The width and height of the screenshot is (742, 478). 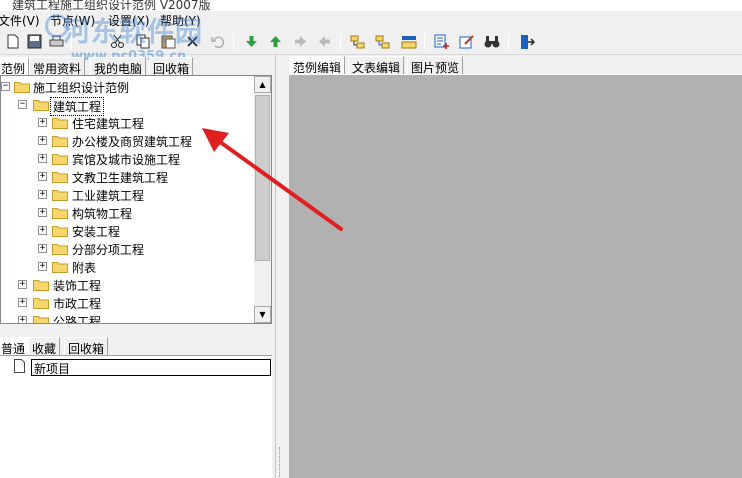 What do you see at coordinates (371, 20) in the screenshot?
I see `menu-bar: 文件(V) 节点(W) 设置(X) 帮助(Y)` at bounding box center [371, 20].